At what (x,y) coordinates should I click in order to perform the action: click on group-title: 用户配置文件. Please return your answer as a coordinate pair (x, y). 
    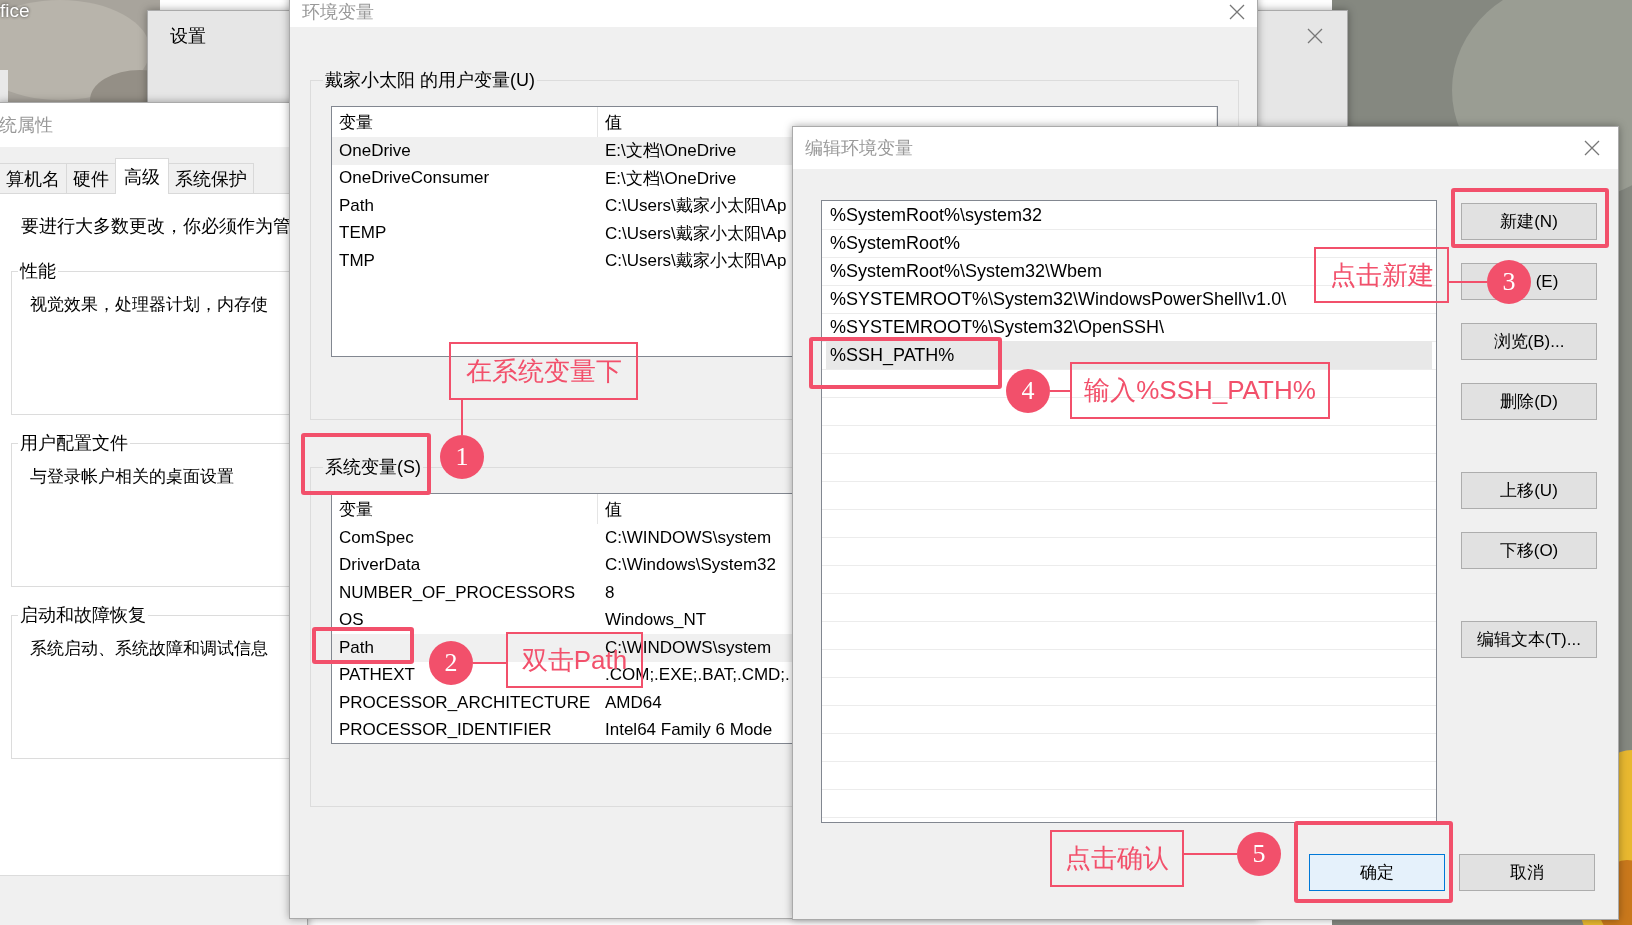
    Looking at the image, I should click on (74, 443).